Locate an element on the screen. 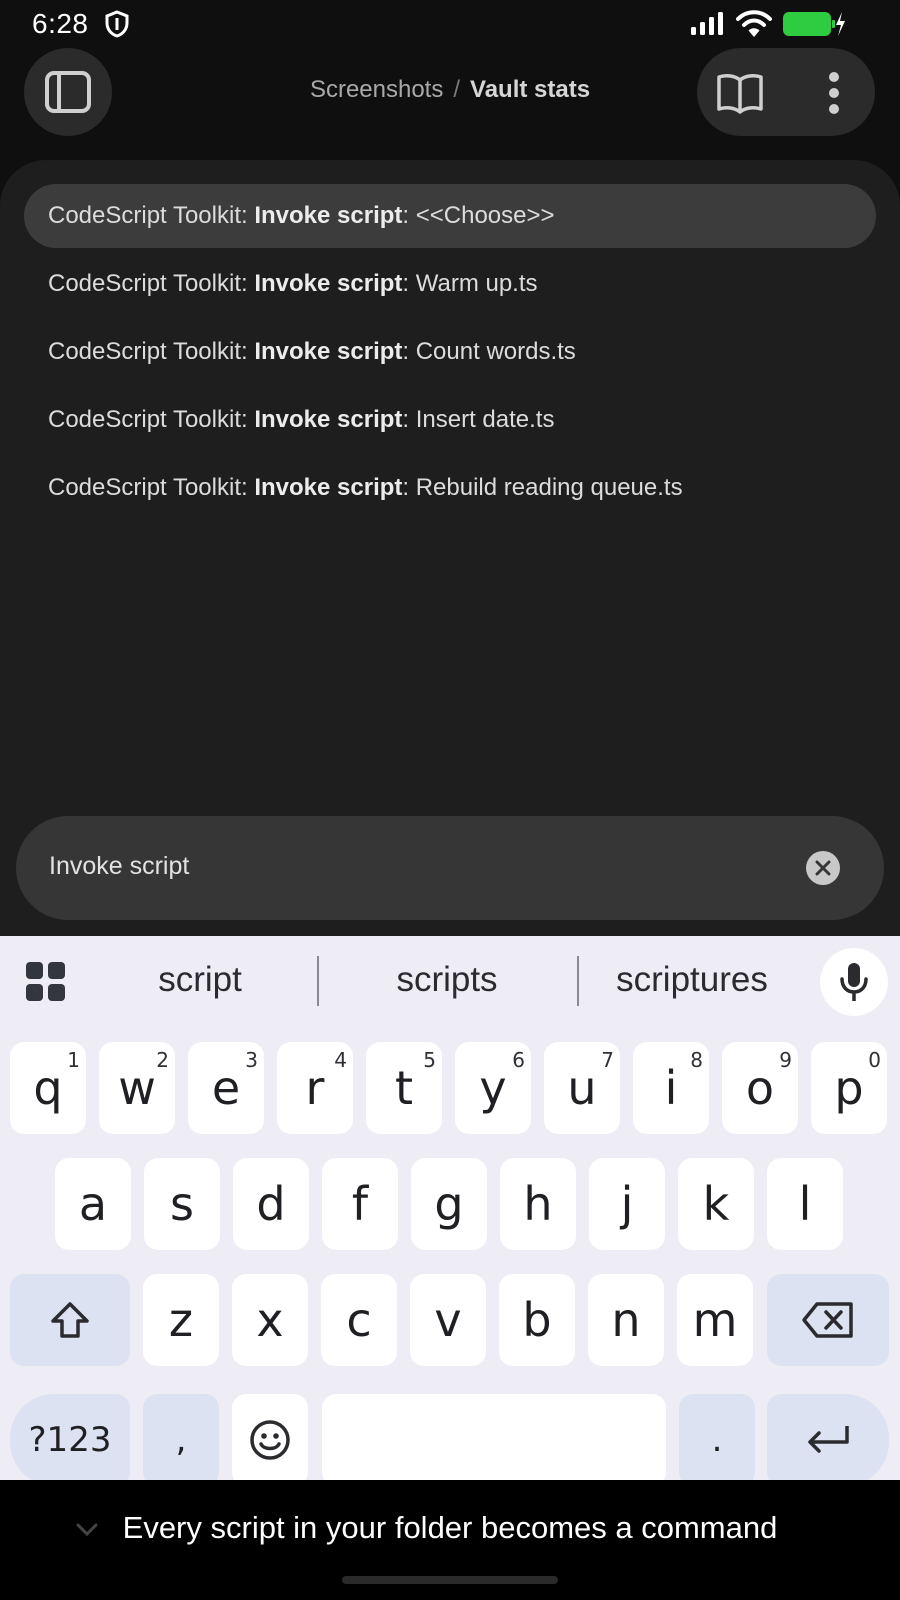  letter-key: h is located at coordinates (538, 1204).